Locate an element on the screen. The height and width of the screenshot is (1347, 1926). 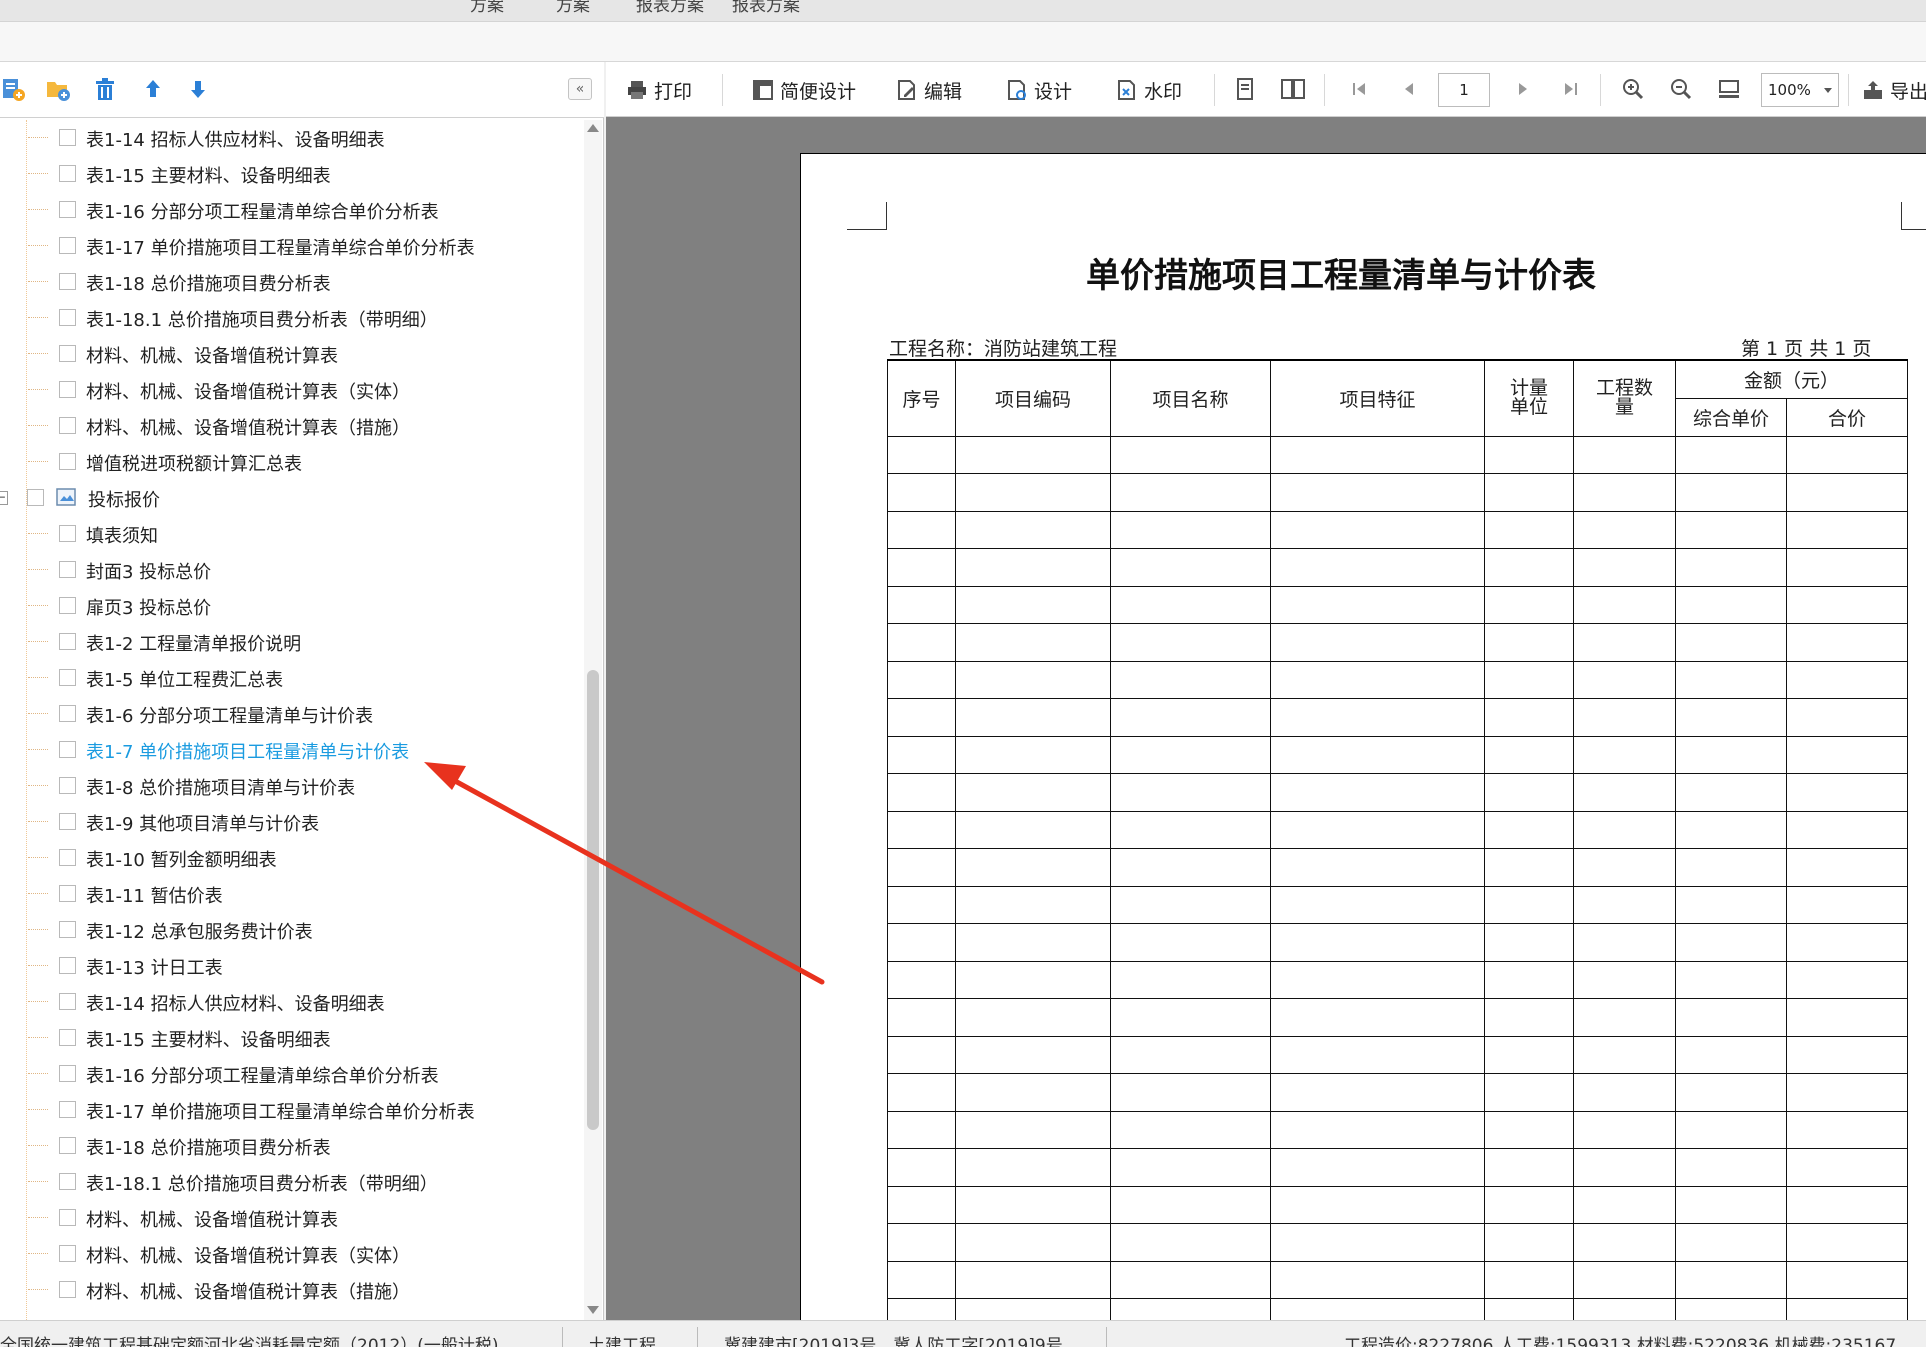
tree-item: 表1-2 工程量清单报价说明 is located at coordinates (292, 642).